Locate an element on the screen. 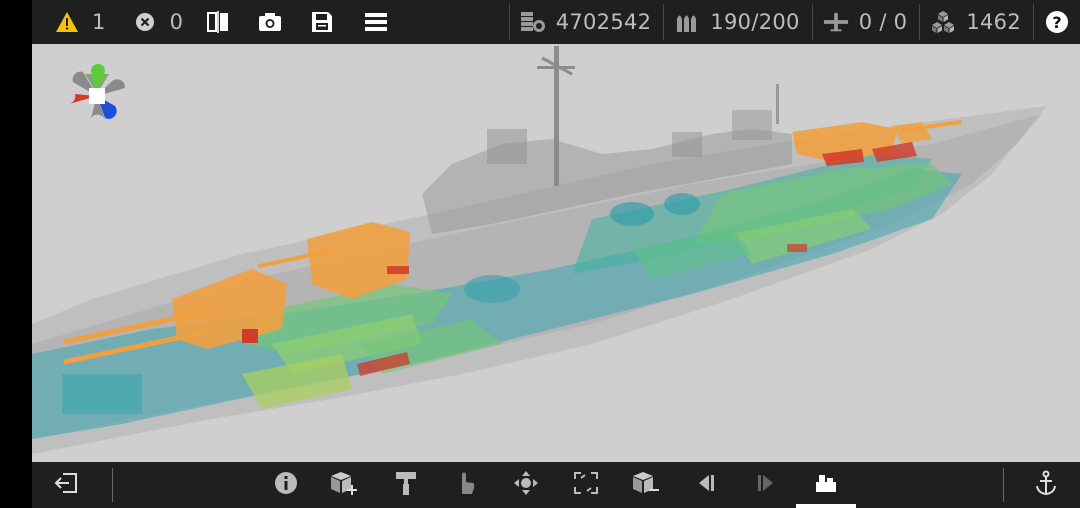  menu-icon is located at coordinates (376, 22).